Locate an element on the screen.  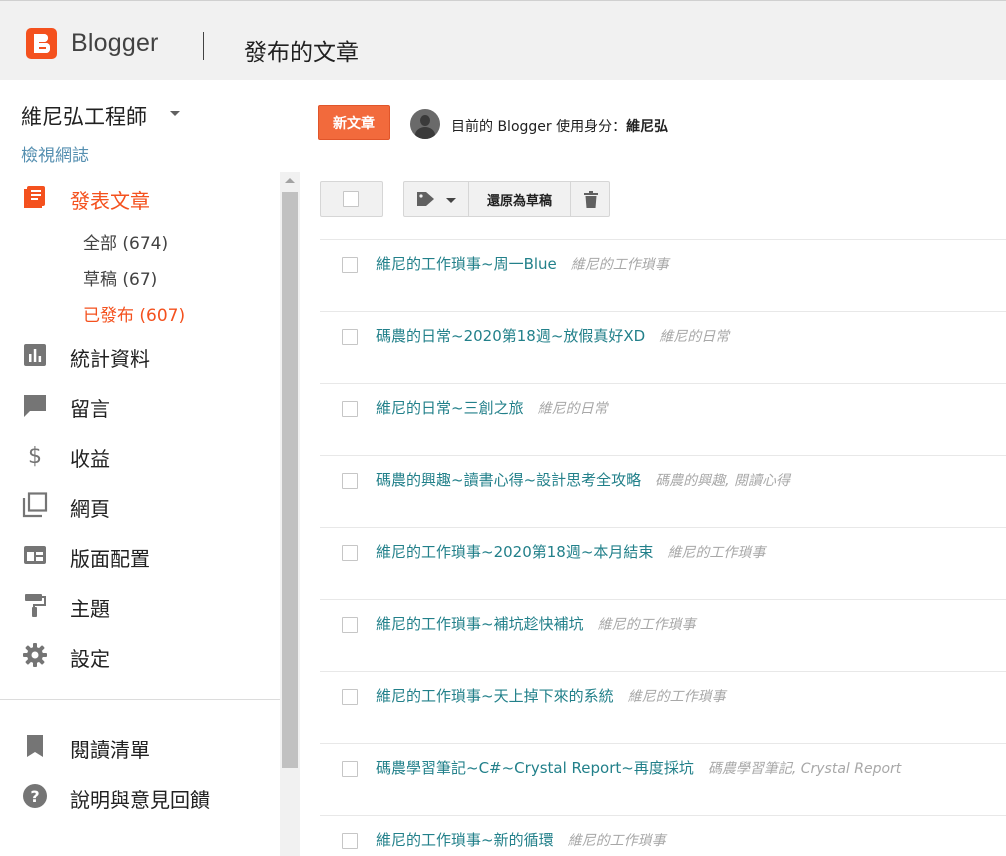
gear-icon is located at coordinates (35, 655).